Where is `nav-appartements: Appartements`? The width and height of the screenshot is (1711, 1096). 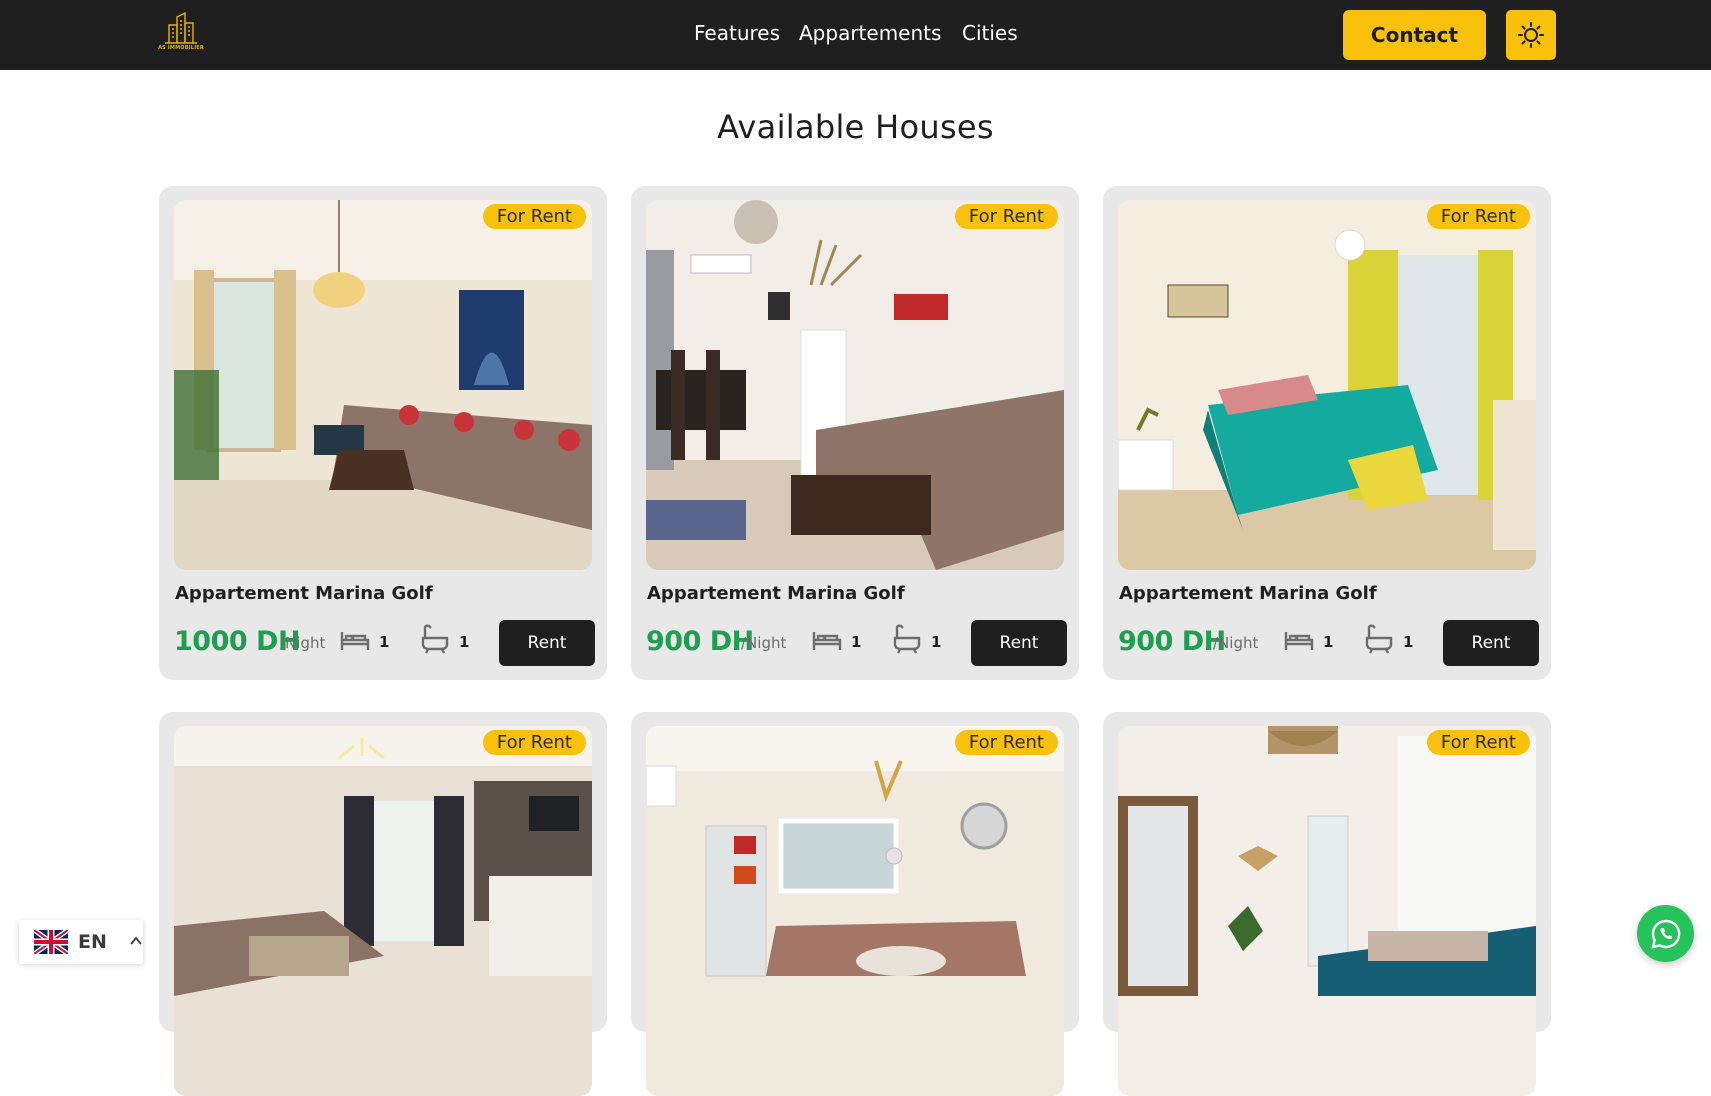
nav-appartements: Appartements is located at coordinates (870, 33).